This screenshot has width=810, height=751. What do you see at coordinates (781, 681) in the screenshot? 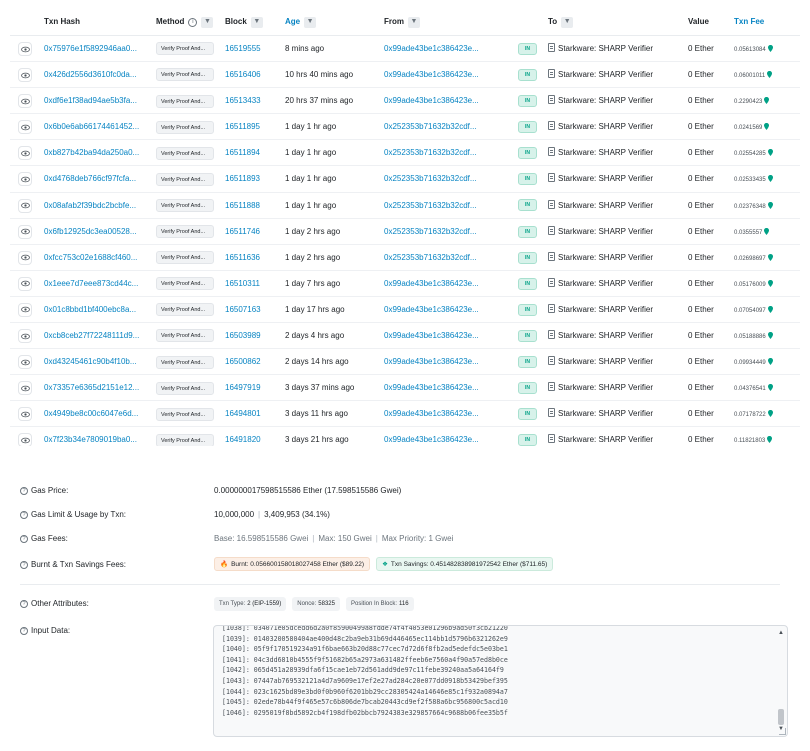
I see `input-data-scrollbar: ▲ ▼` at bounding box center [781, 681].